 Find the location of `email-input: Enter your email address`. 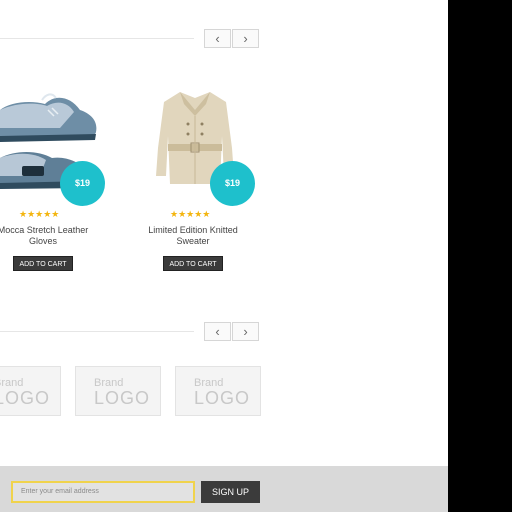

email-input: Enter your email address is located at coordinates (103, 492).